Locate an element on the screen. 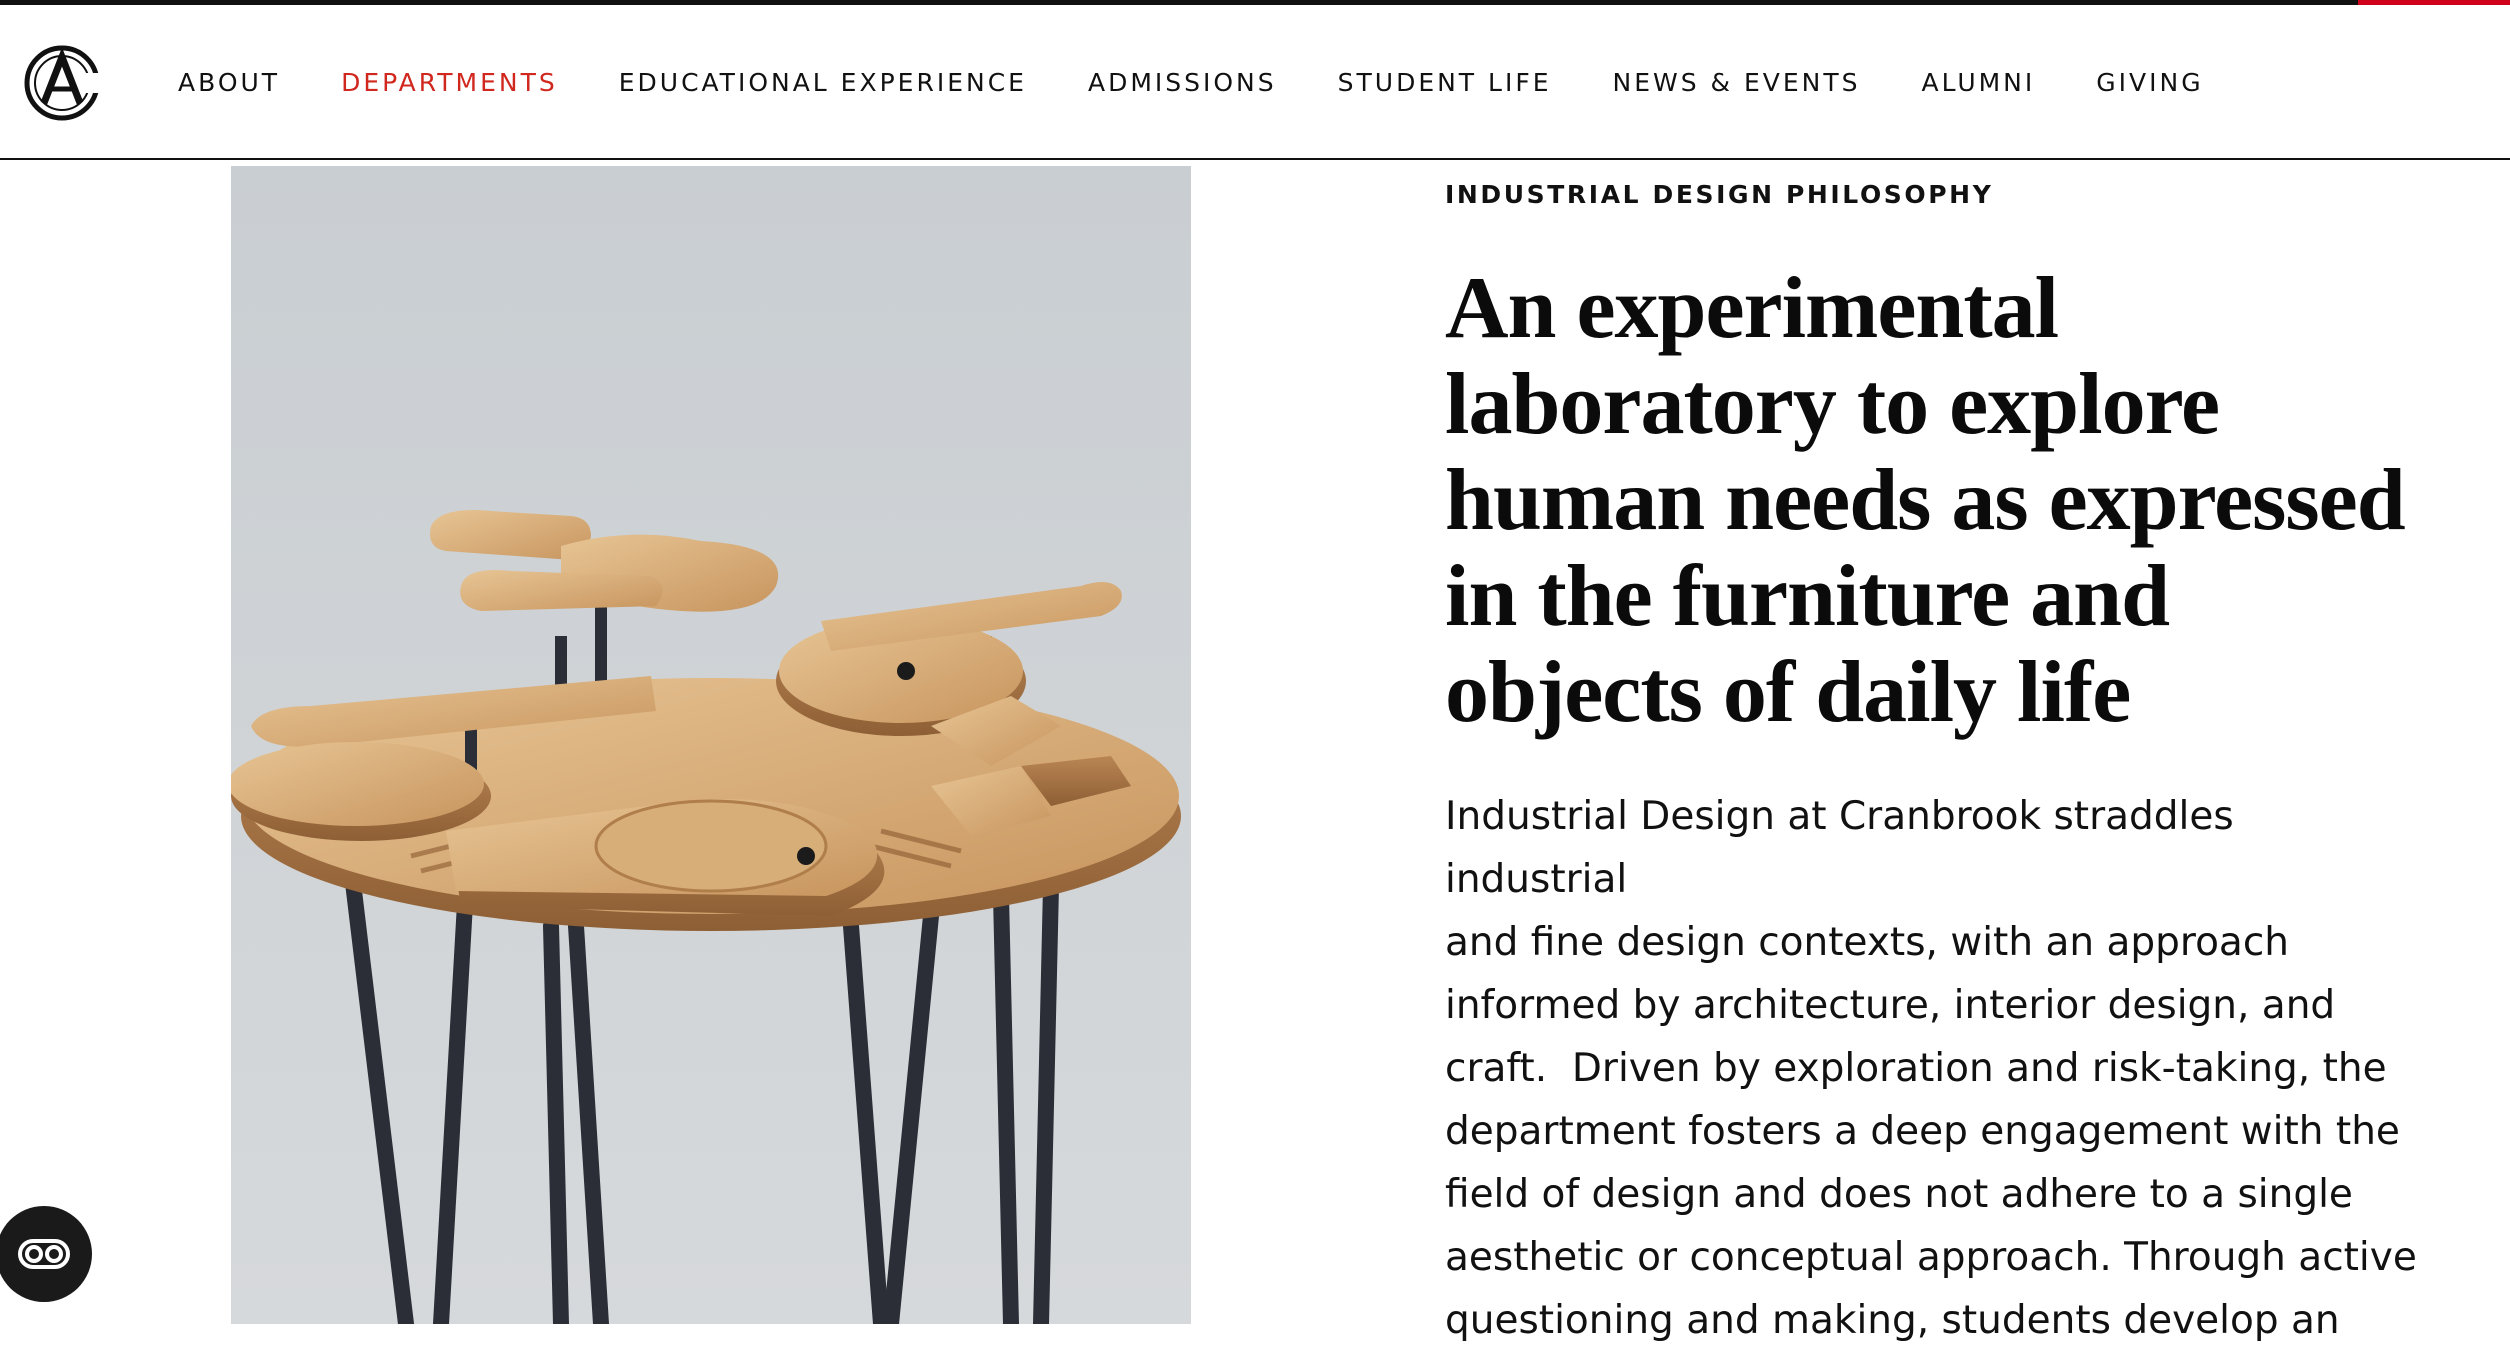 The width and height of the screenshot is (2510, 1352). nav-alumni: ALUMNI is located at coordinates (1979, 82).